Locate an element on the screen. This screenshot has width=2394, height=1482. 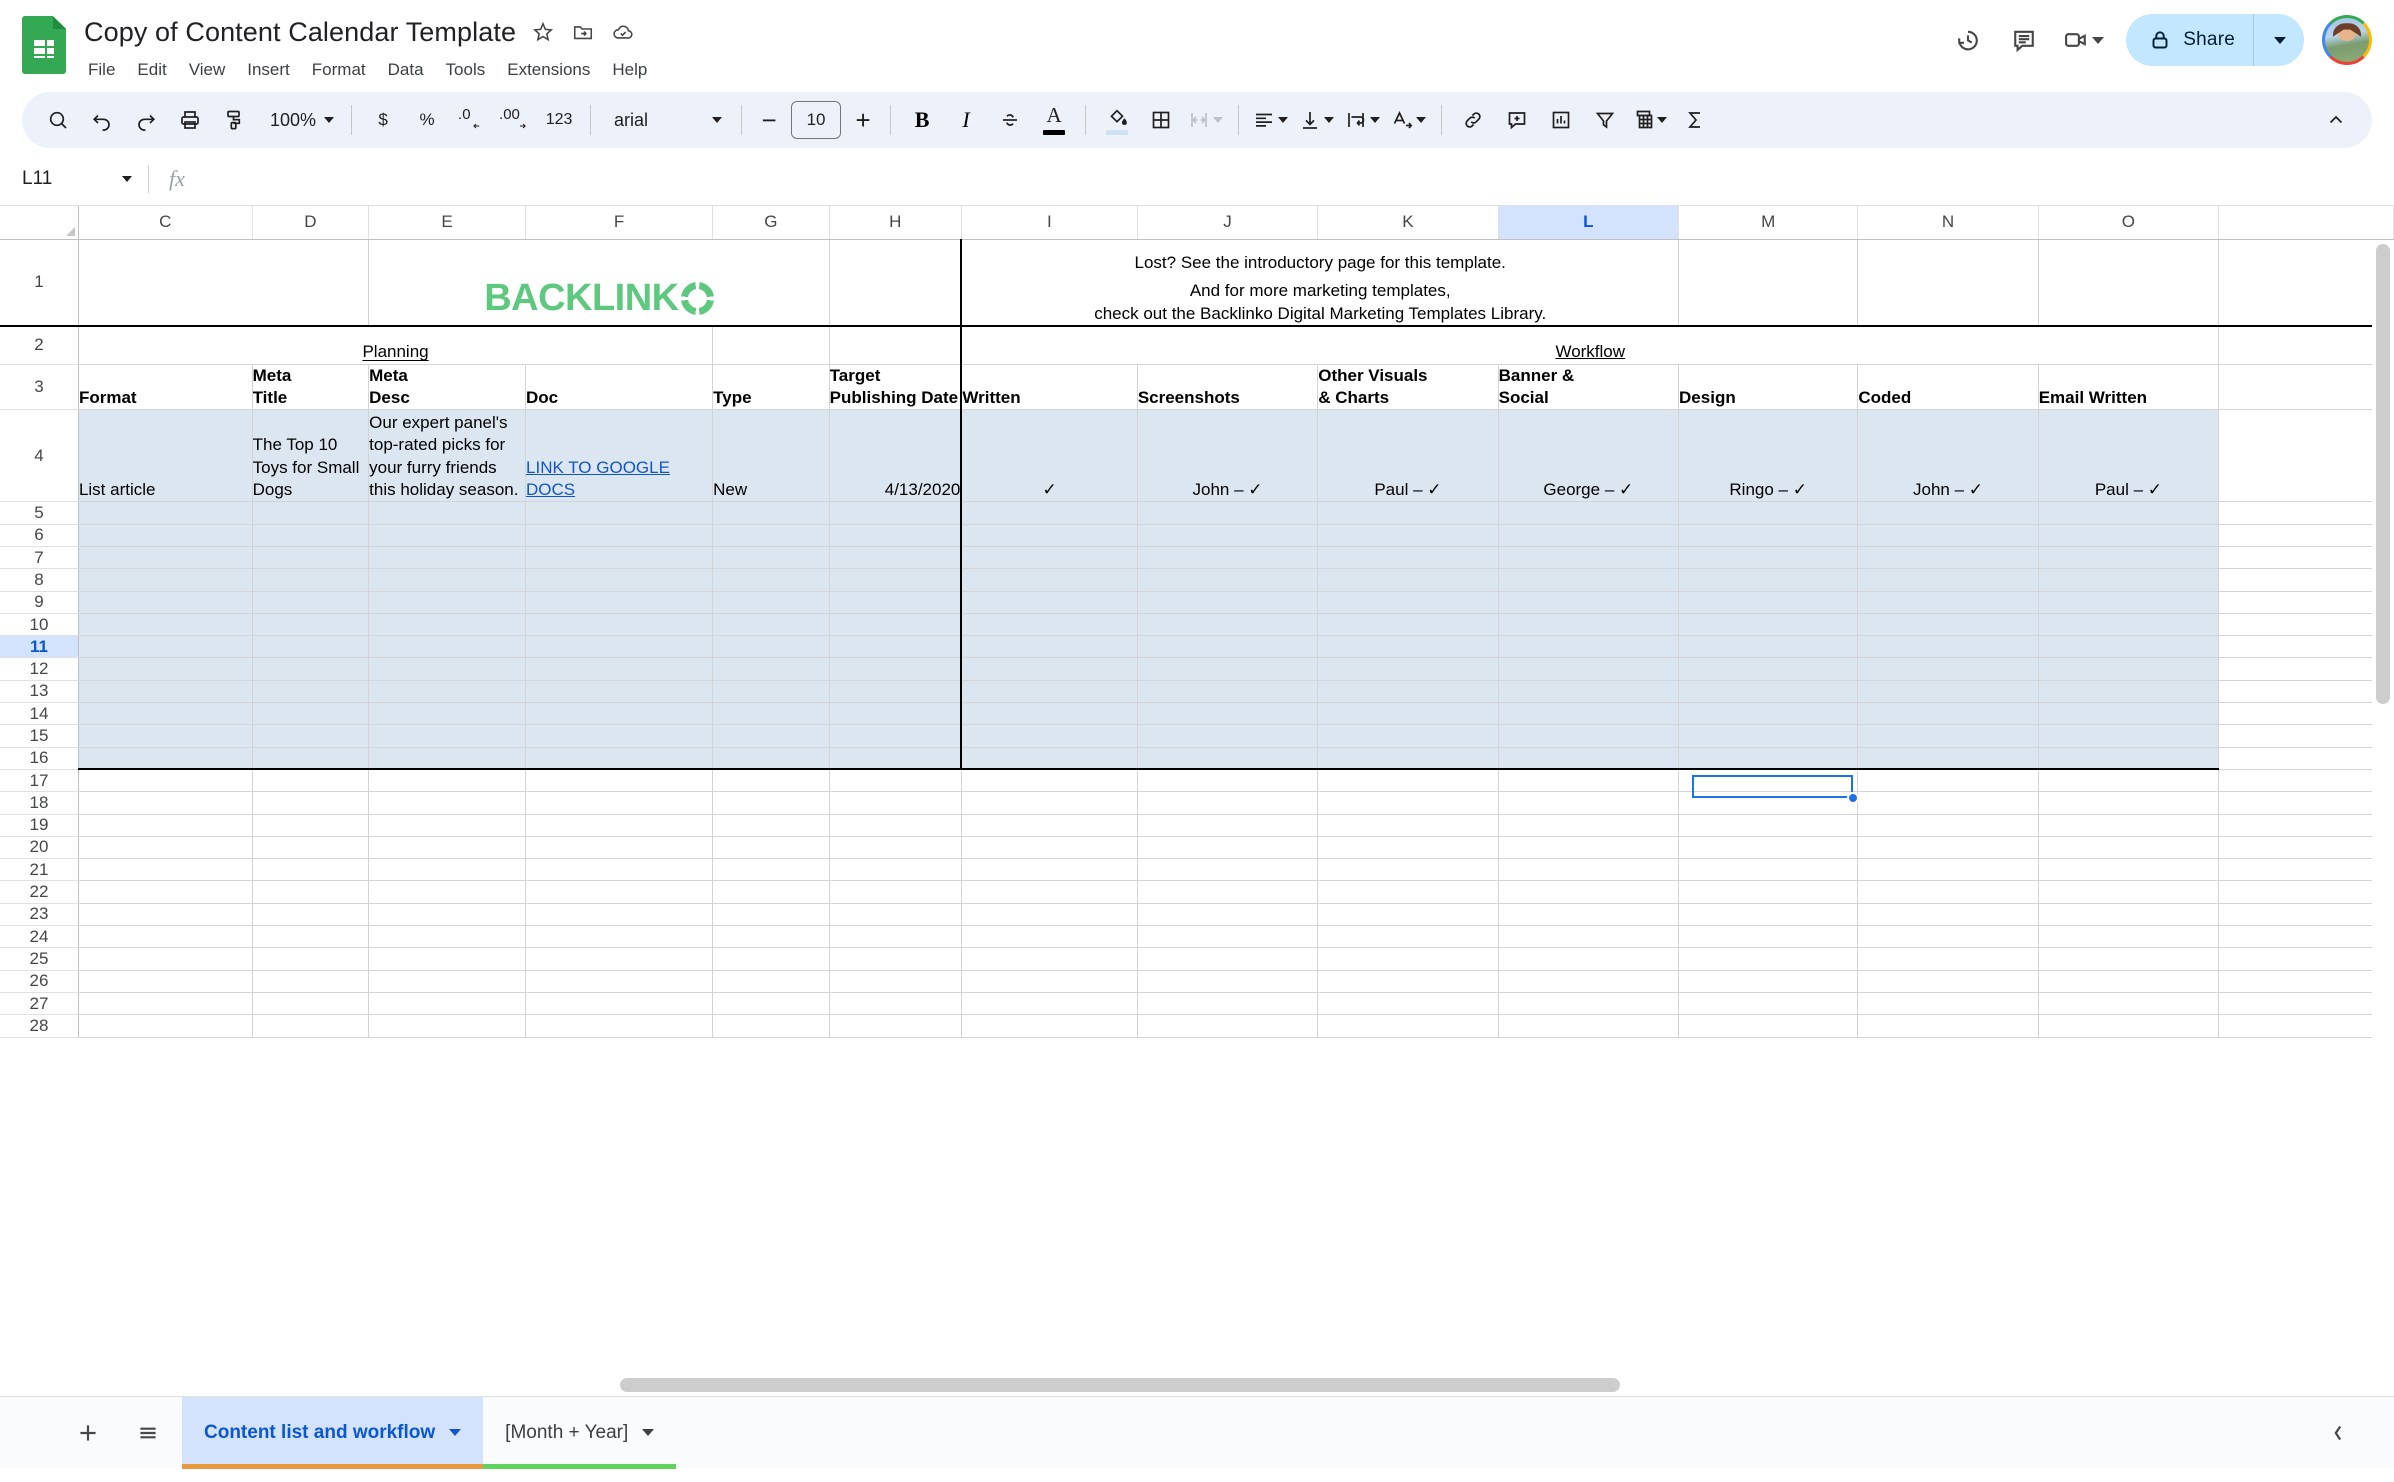
cell-K11 is located at coordinates (1408, 647).